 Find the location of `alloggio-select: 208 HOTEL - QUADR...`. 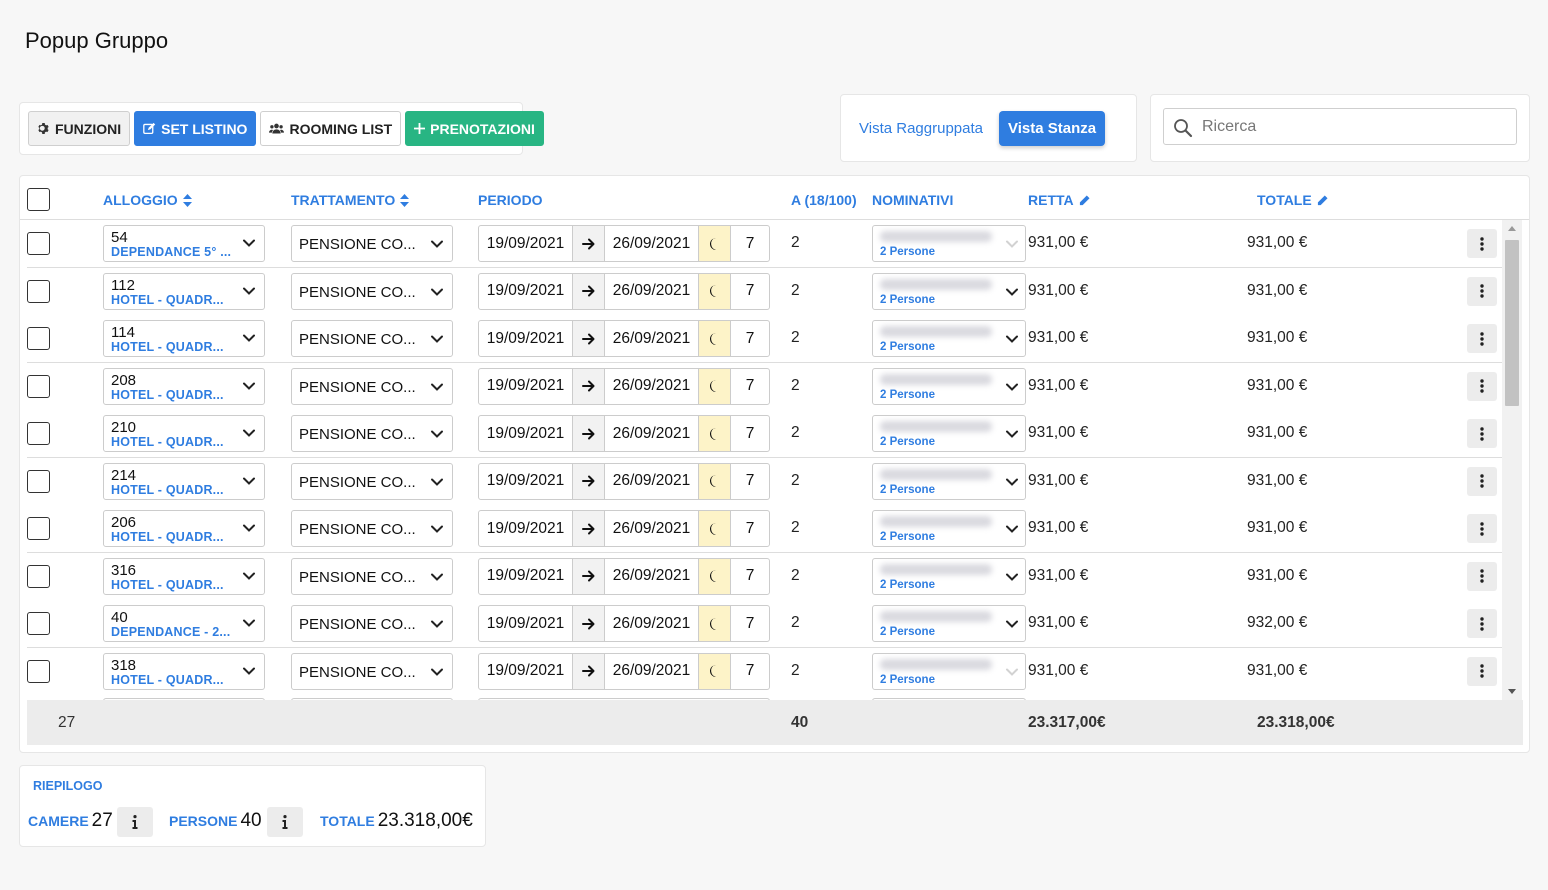

alloggio-select: 208 HOTEL - QUADR... is located at coordinates (184, 386).